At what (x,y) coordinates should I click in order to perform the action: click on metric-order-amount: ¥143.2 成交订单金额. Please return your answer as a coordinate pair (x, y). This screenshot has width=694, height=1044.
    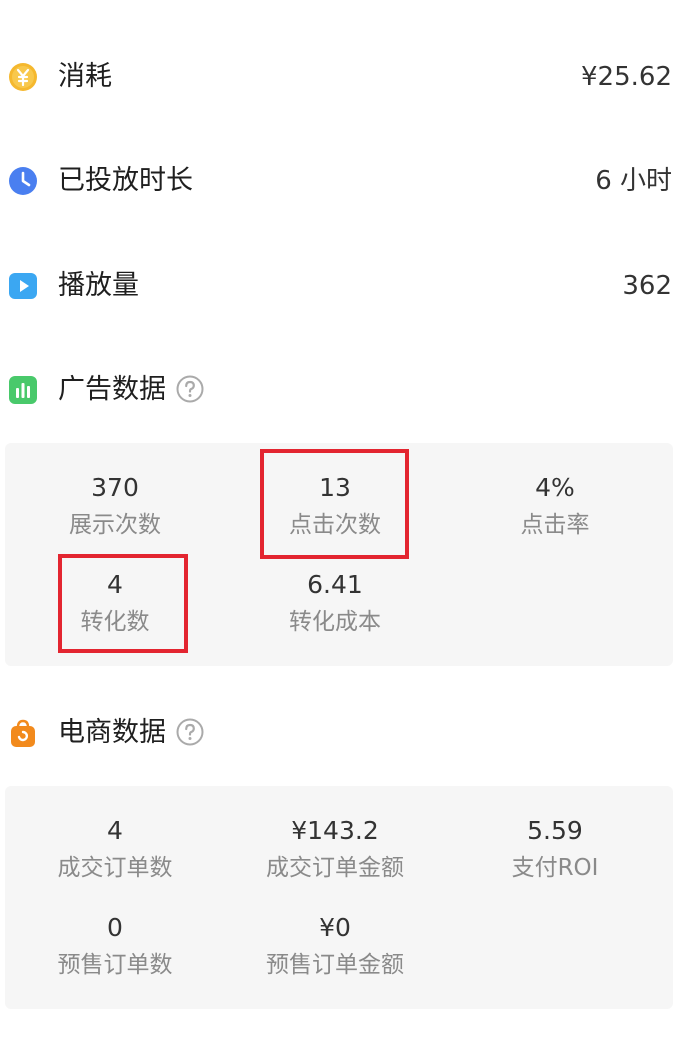
    Looking at the image, I should click on (335, 859).